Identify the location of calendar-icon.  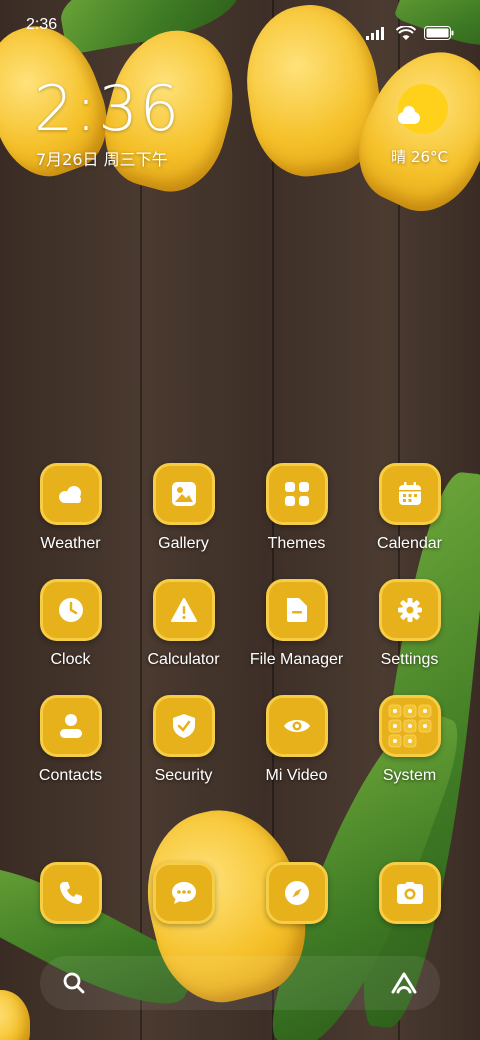
(409, 494).